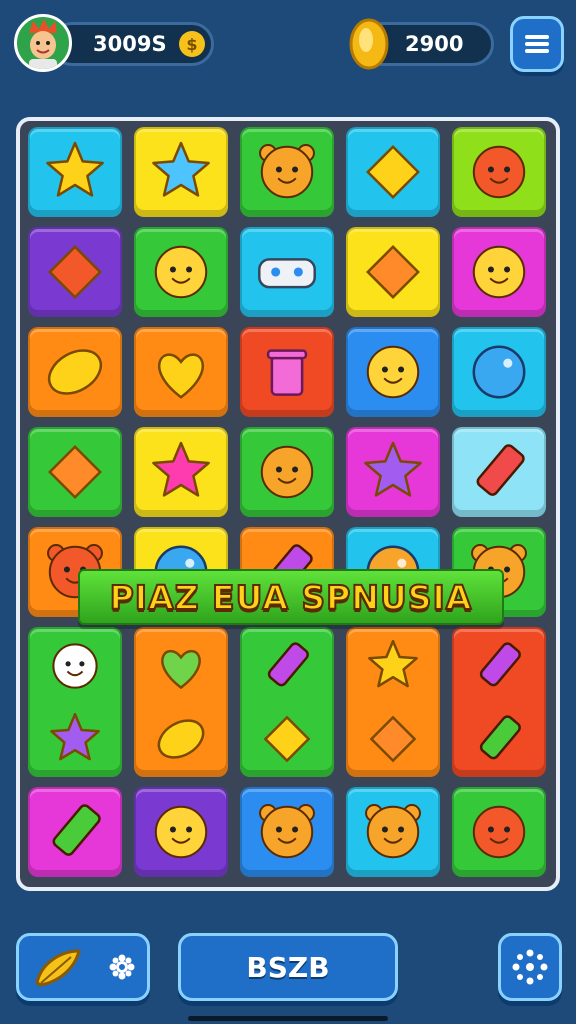 The width and height of the screenshot is (576, 1024). I want to click on avatar-face-icon, so click(43, 44).